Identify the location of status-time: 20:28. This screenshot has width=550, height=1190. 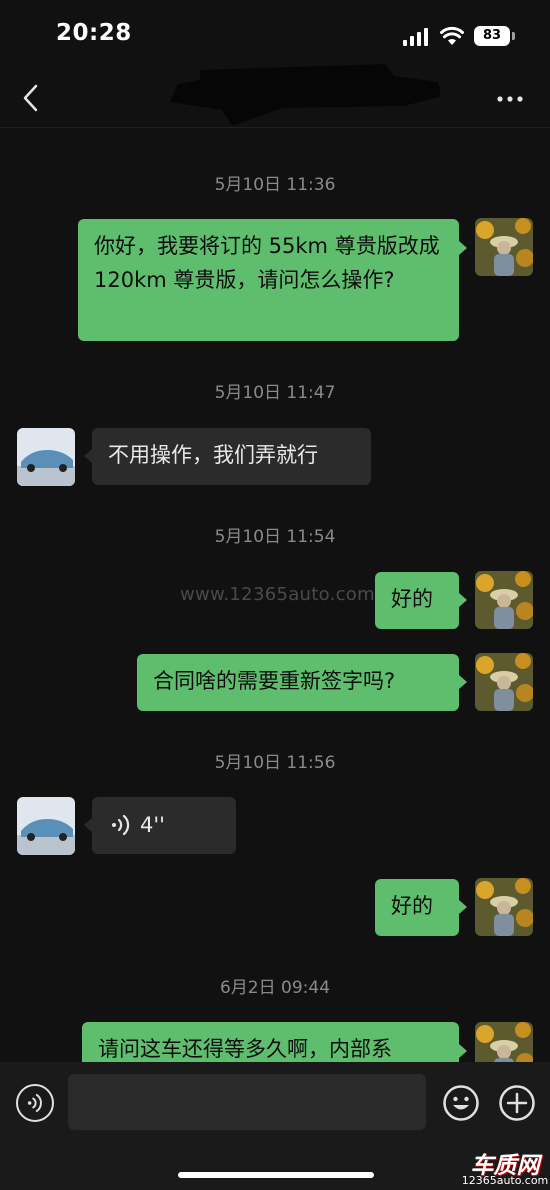
(94, 33).